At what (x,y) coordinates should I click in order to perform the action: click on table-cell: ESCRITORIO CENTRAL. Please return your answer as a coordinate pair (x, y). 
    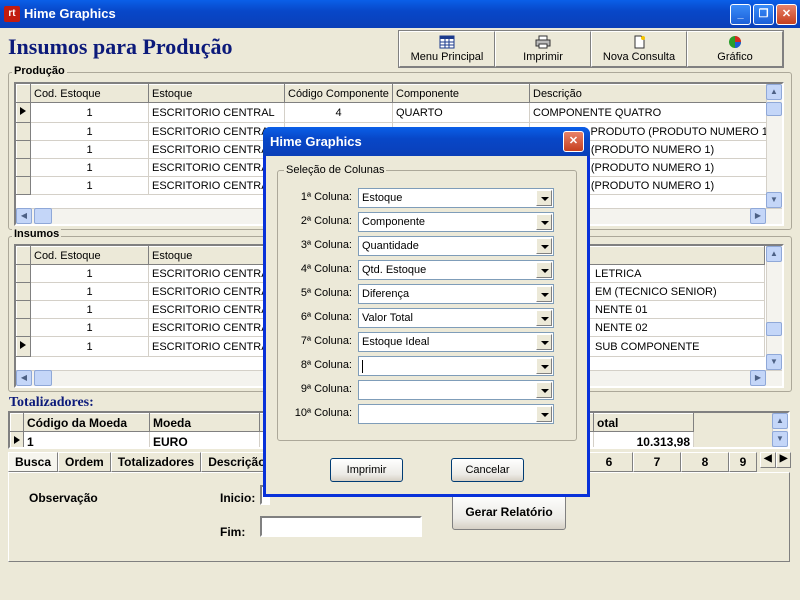
    Looking at the image, I should click on (216, 112).